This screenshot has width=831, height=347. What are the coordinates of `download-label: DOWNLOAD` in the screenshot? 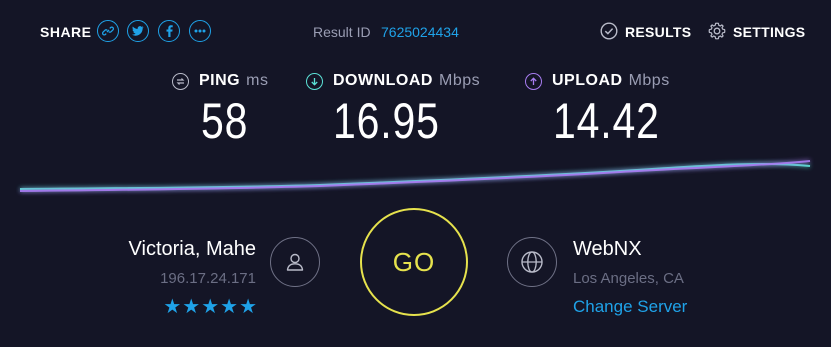 It's located at (383, 80).